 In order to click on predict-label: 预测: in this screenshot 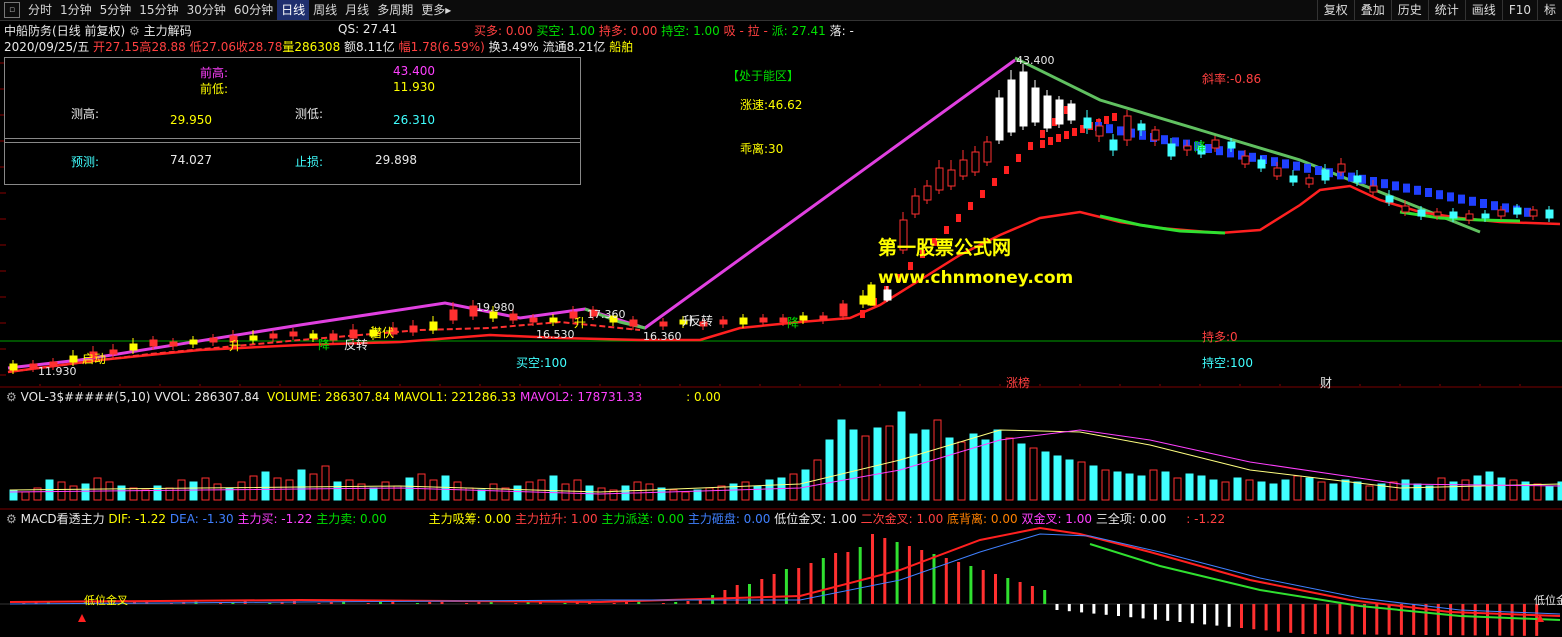, I will do `click(85, 162)`.